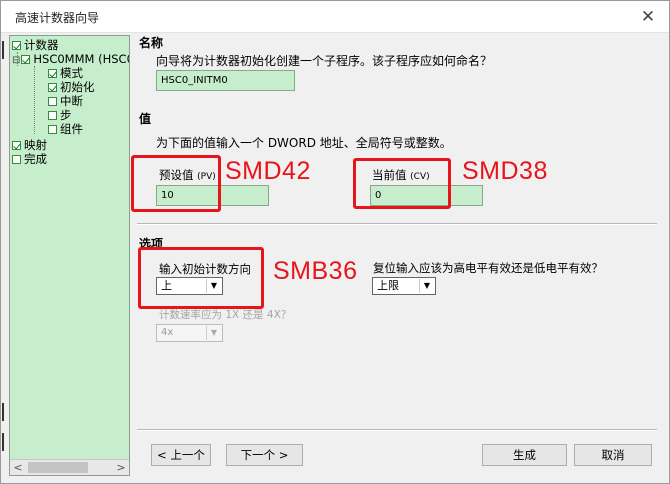 The height and width of the screenshot is (484, 670). Describe the element at coordinates (189, 333) in the screenshot. I see `count-rate-select: 4x ▼` at that location.